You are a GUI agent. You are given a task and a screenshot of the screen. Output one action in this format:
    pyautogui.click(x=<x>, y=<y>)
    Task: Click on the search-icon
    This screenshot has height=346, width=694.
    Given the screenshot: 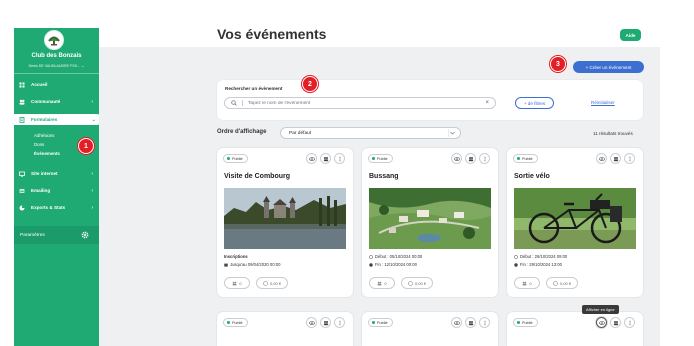 What is the action you would take?
    pyautogui.click(x=234, y=103)
    